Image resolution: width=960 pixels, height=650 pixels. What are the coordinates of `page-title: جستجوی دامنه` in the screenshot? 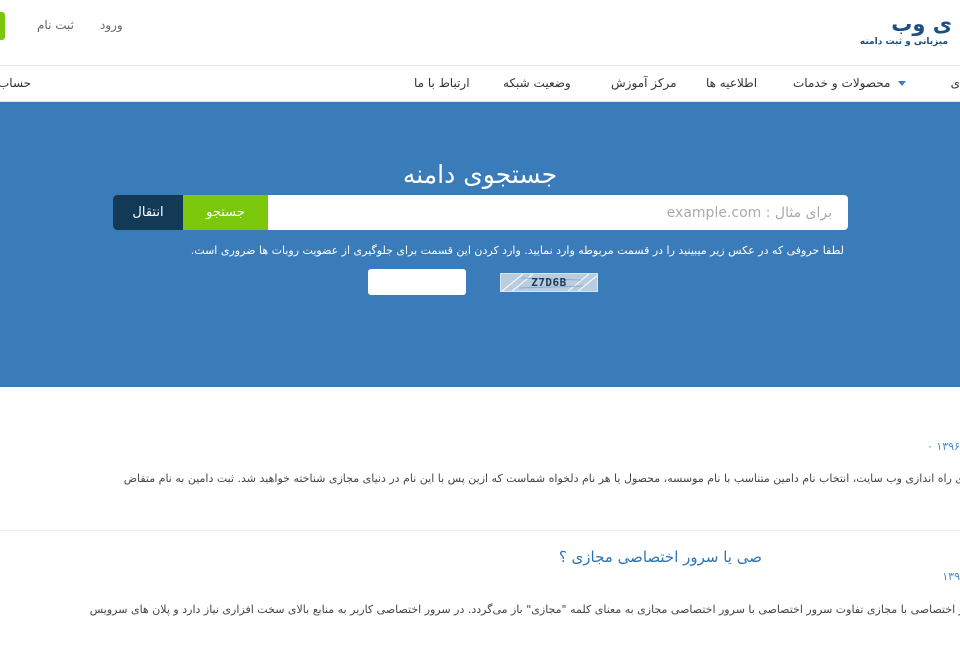 It's located at (480, 174).